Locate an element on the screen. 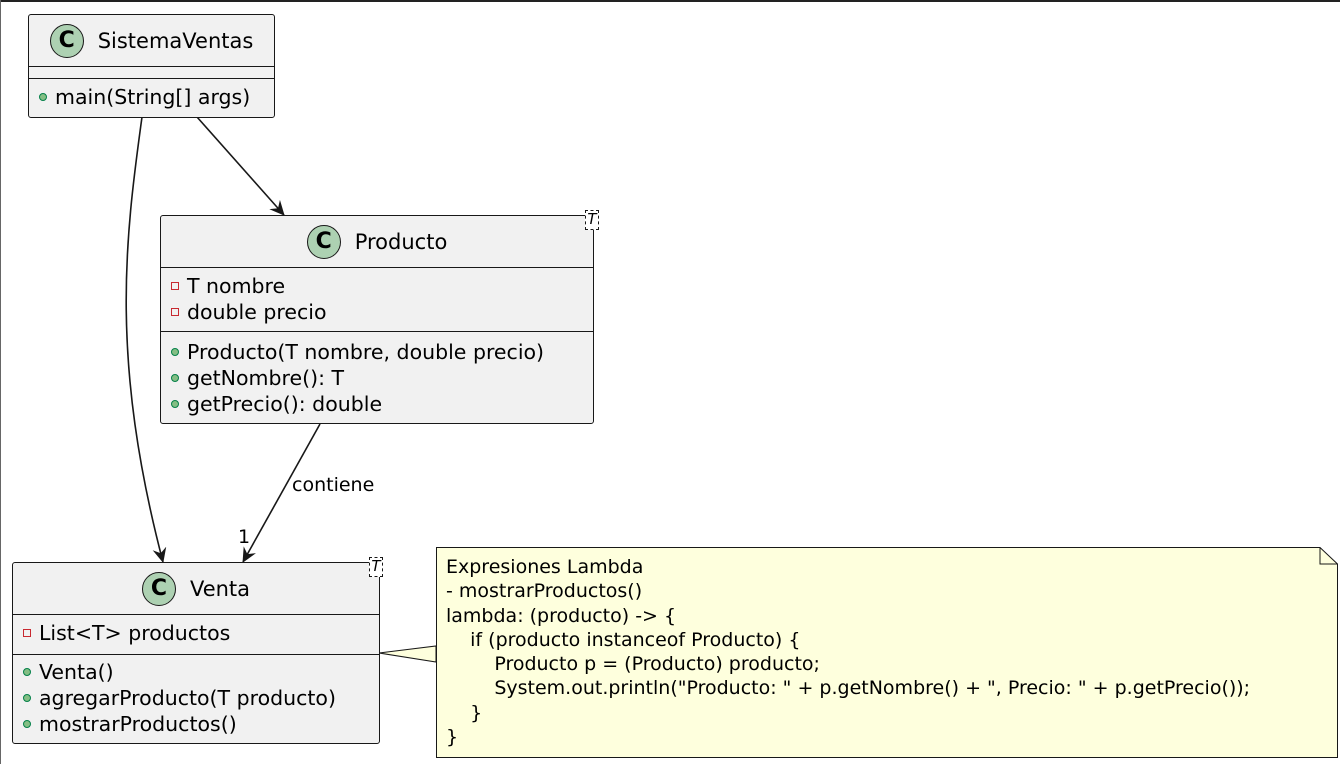  method-text: getPrecio(): double is located at coordinates (285, 404).